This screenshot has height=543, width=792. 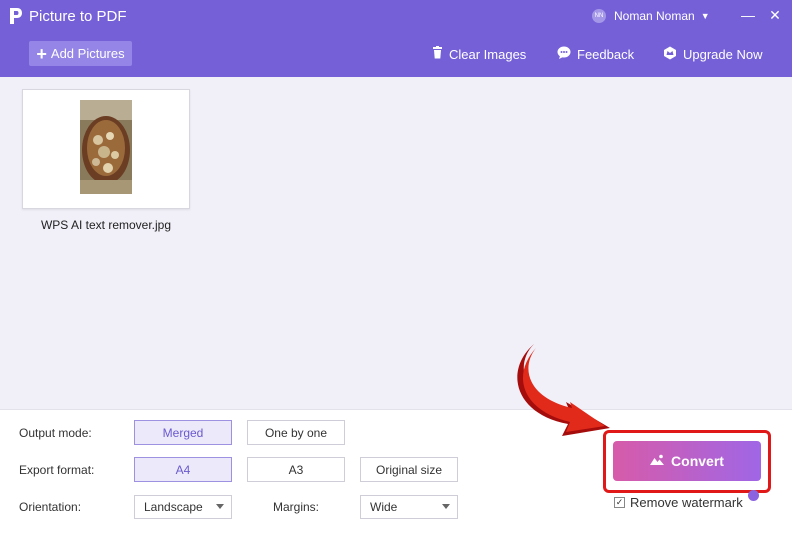 I want to click on close-icon: ✕, so click(x=775, y=14).